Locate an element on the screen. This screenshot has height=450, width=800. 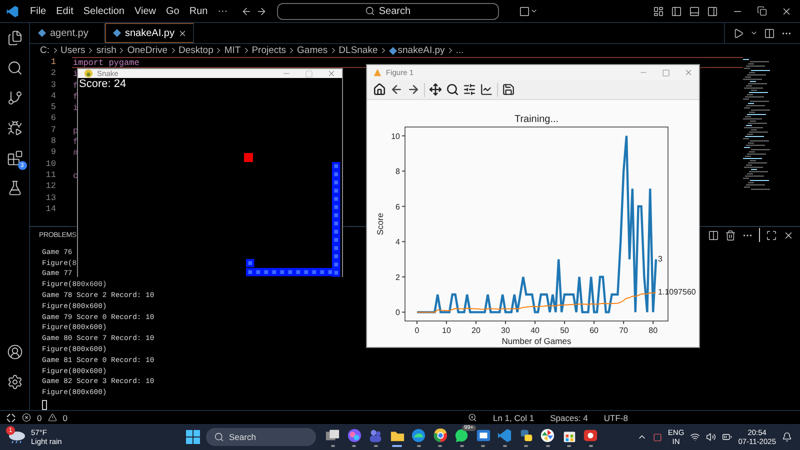
line-number: 9 is located at coordinates (53, 153).